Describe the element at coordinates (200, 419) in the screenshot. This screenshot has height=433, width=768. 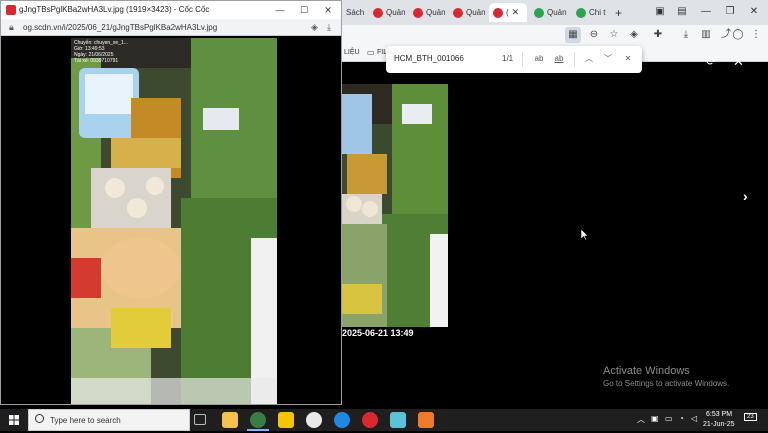
I see `task-view-icon` at that location.